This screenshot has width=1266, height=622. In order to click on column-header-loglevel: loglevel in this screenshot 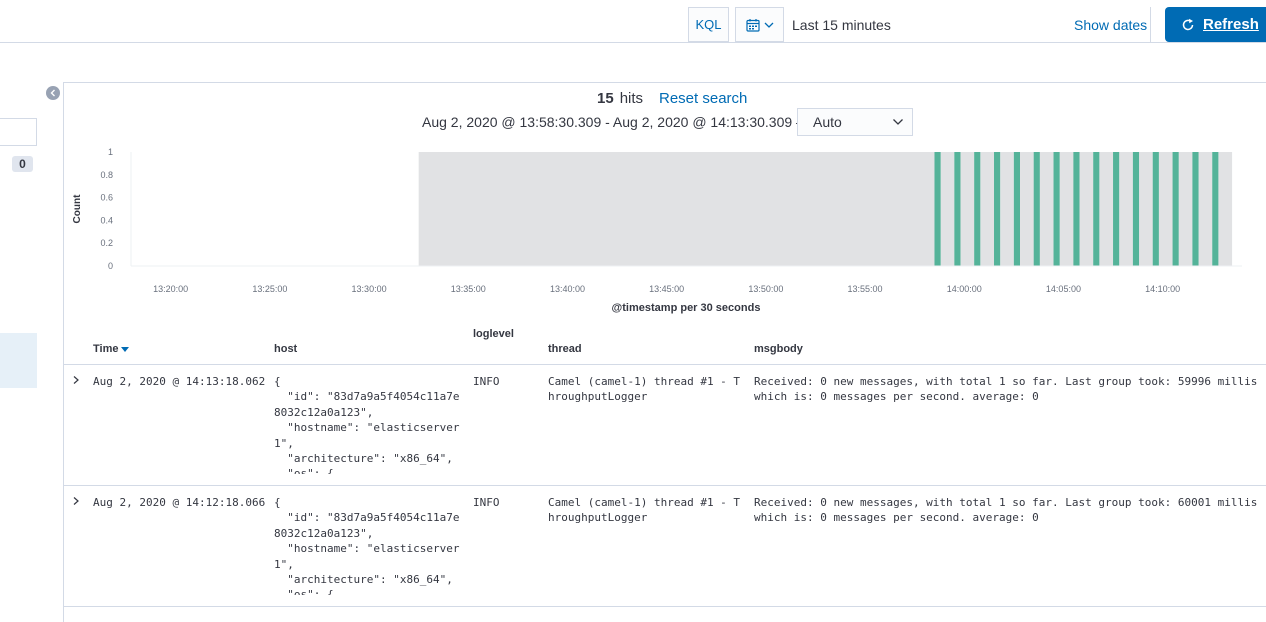, I will do `click(493, 334)`.